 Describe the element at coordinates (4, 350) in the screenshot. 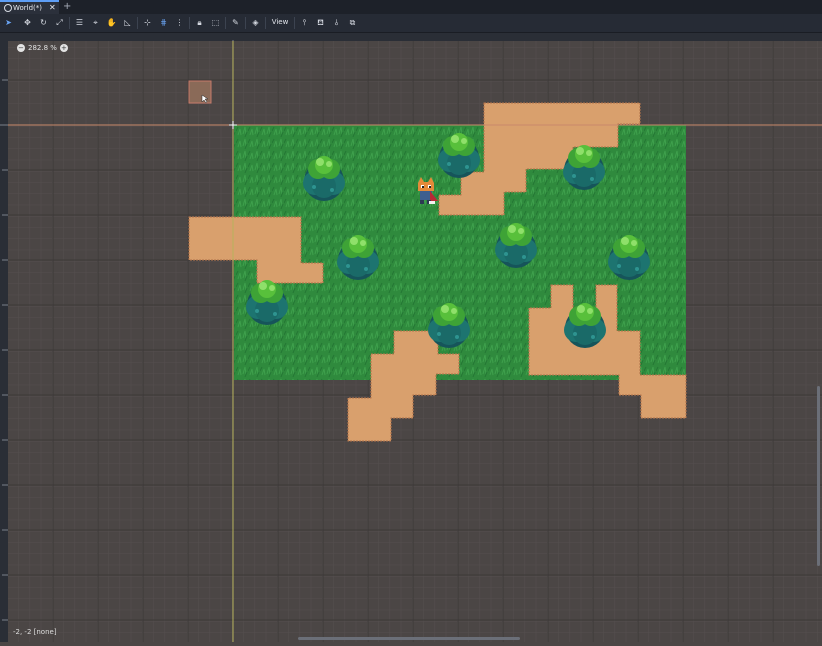

I see `ruler-vertical-ticks` at that location.